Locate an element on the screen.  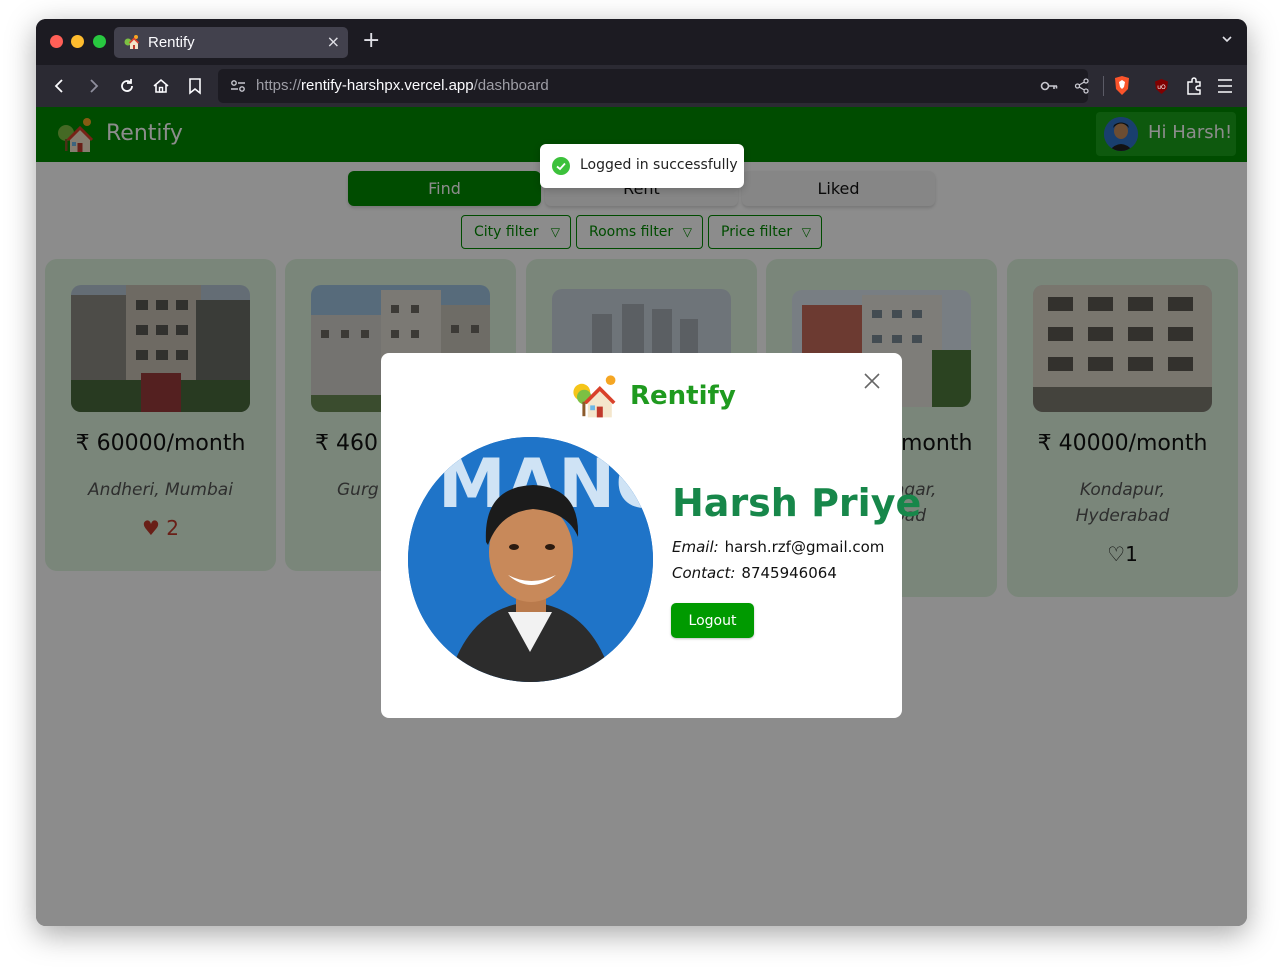
key-icon is located at coordinates (1049, 86).